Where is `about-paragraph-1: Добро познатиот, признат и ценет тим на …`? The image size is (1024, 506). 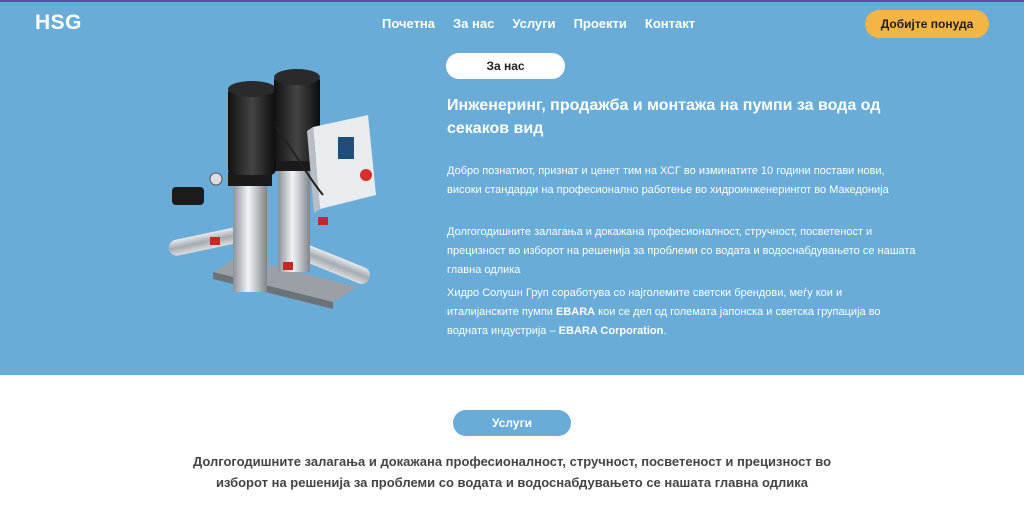 about-paragraph-1: Добро познатиот, признат и ценет тим на … is located at coordinates (668, 180).